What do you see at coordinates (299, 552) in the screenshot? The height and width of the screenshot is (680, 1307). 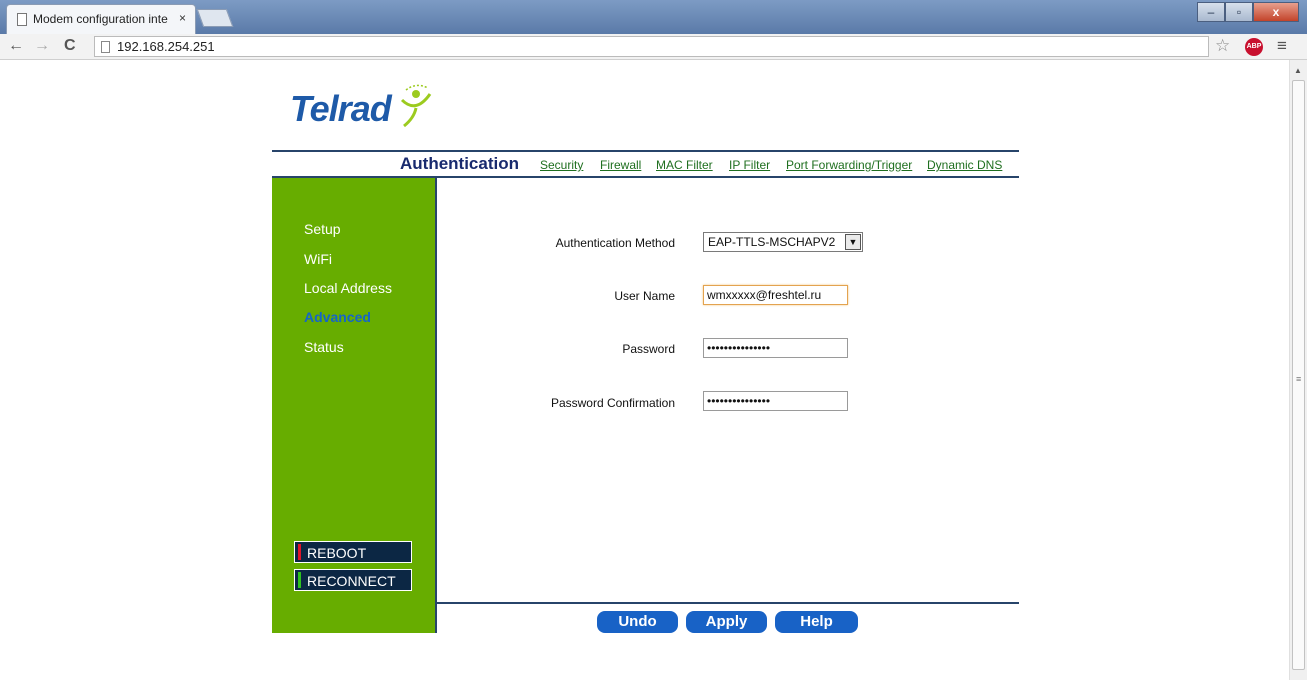 I see `reboot-indicator` at bounding box center [299, 552].